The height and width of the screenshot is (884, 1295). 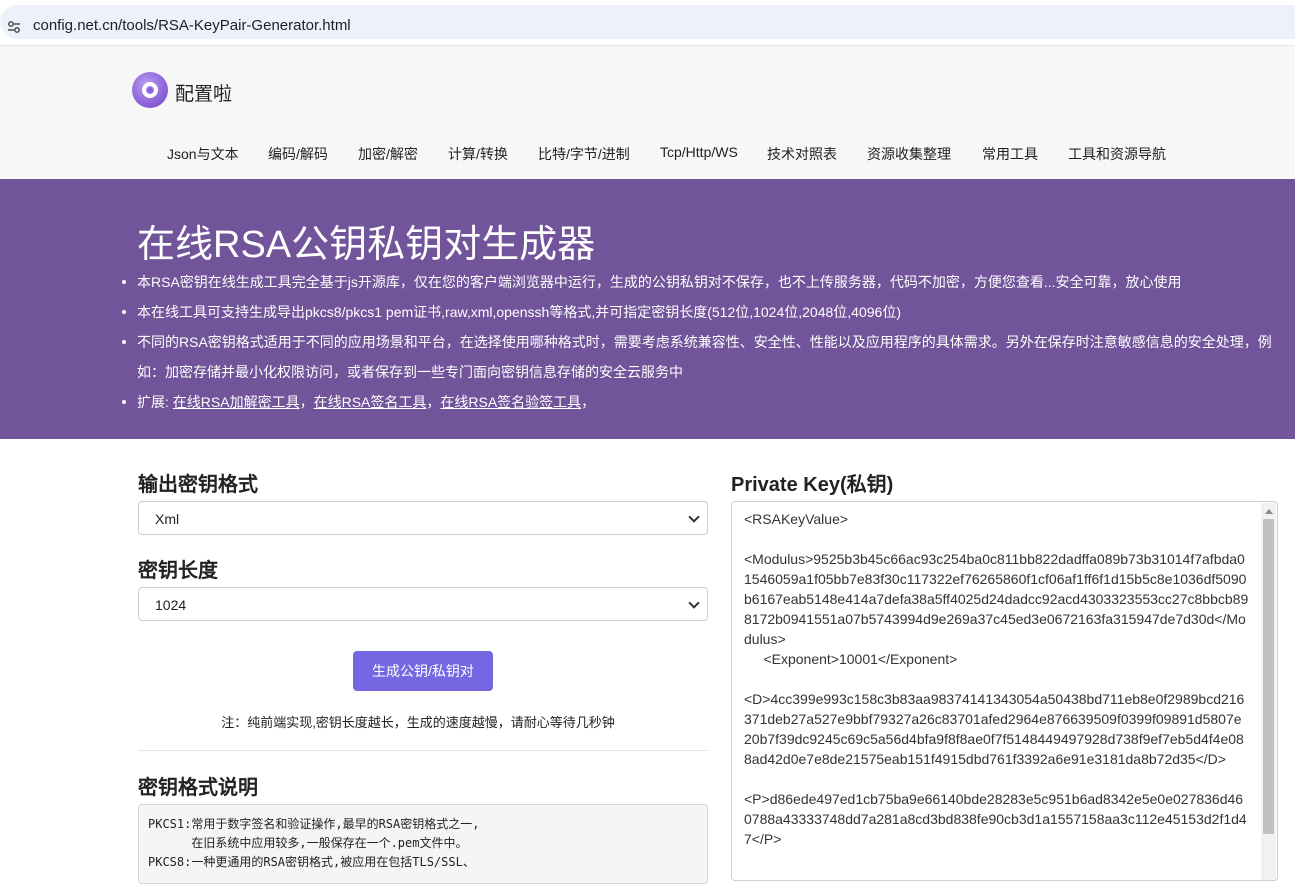 I want to click on length-value: 1024, so click(x=171, y=605).